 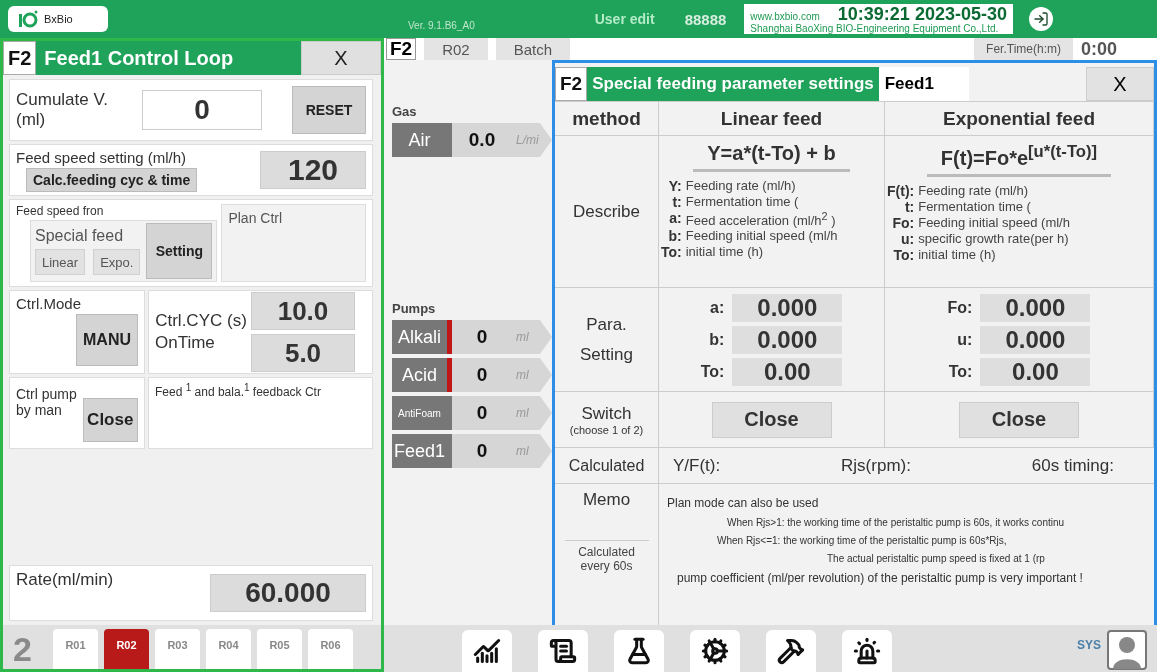 What do you see at coordinates (107, 340) in the screenshot?
I see `mode-button: MANU` at bounding box center [107, 340].